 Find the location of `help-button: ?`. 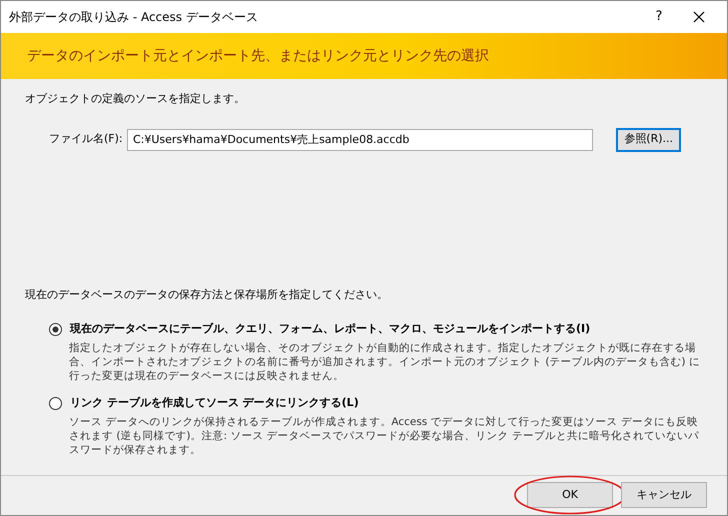

help-button: ? is located at coordinates (659, 17).